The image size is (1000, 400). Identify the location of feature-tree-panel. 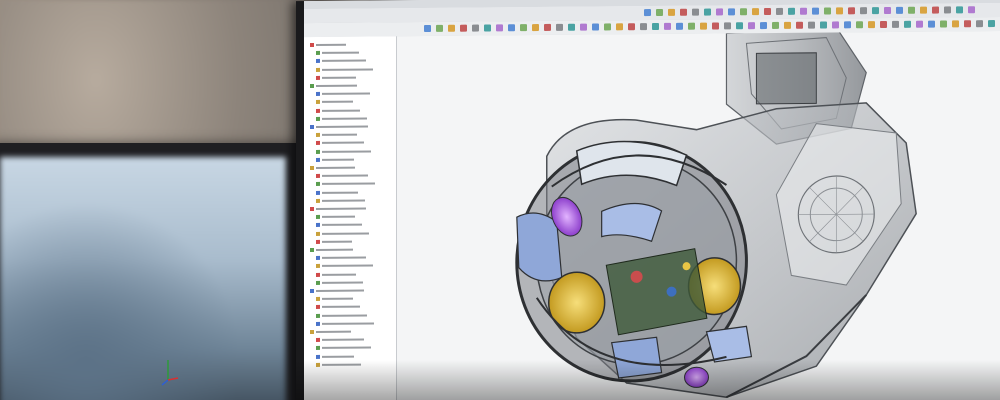
(350, 218).